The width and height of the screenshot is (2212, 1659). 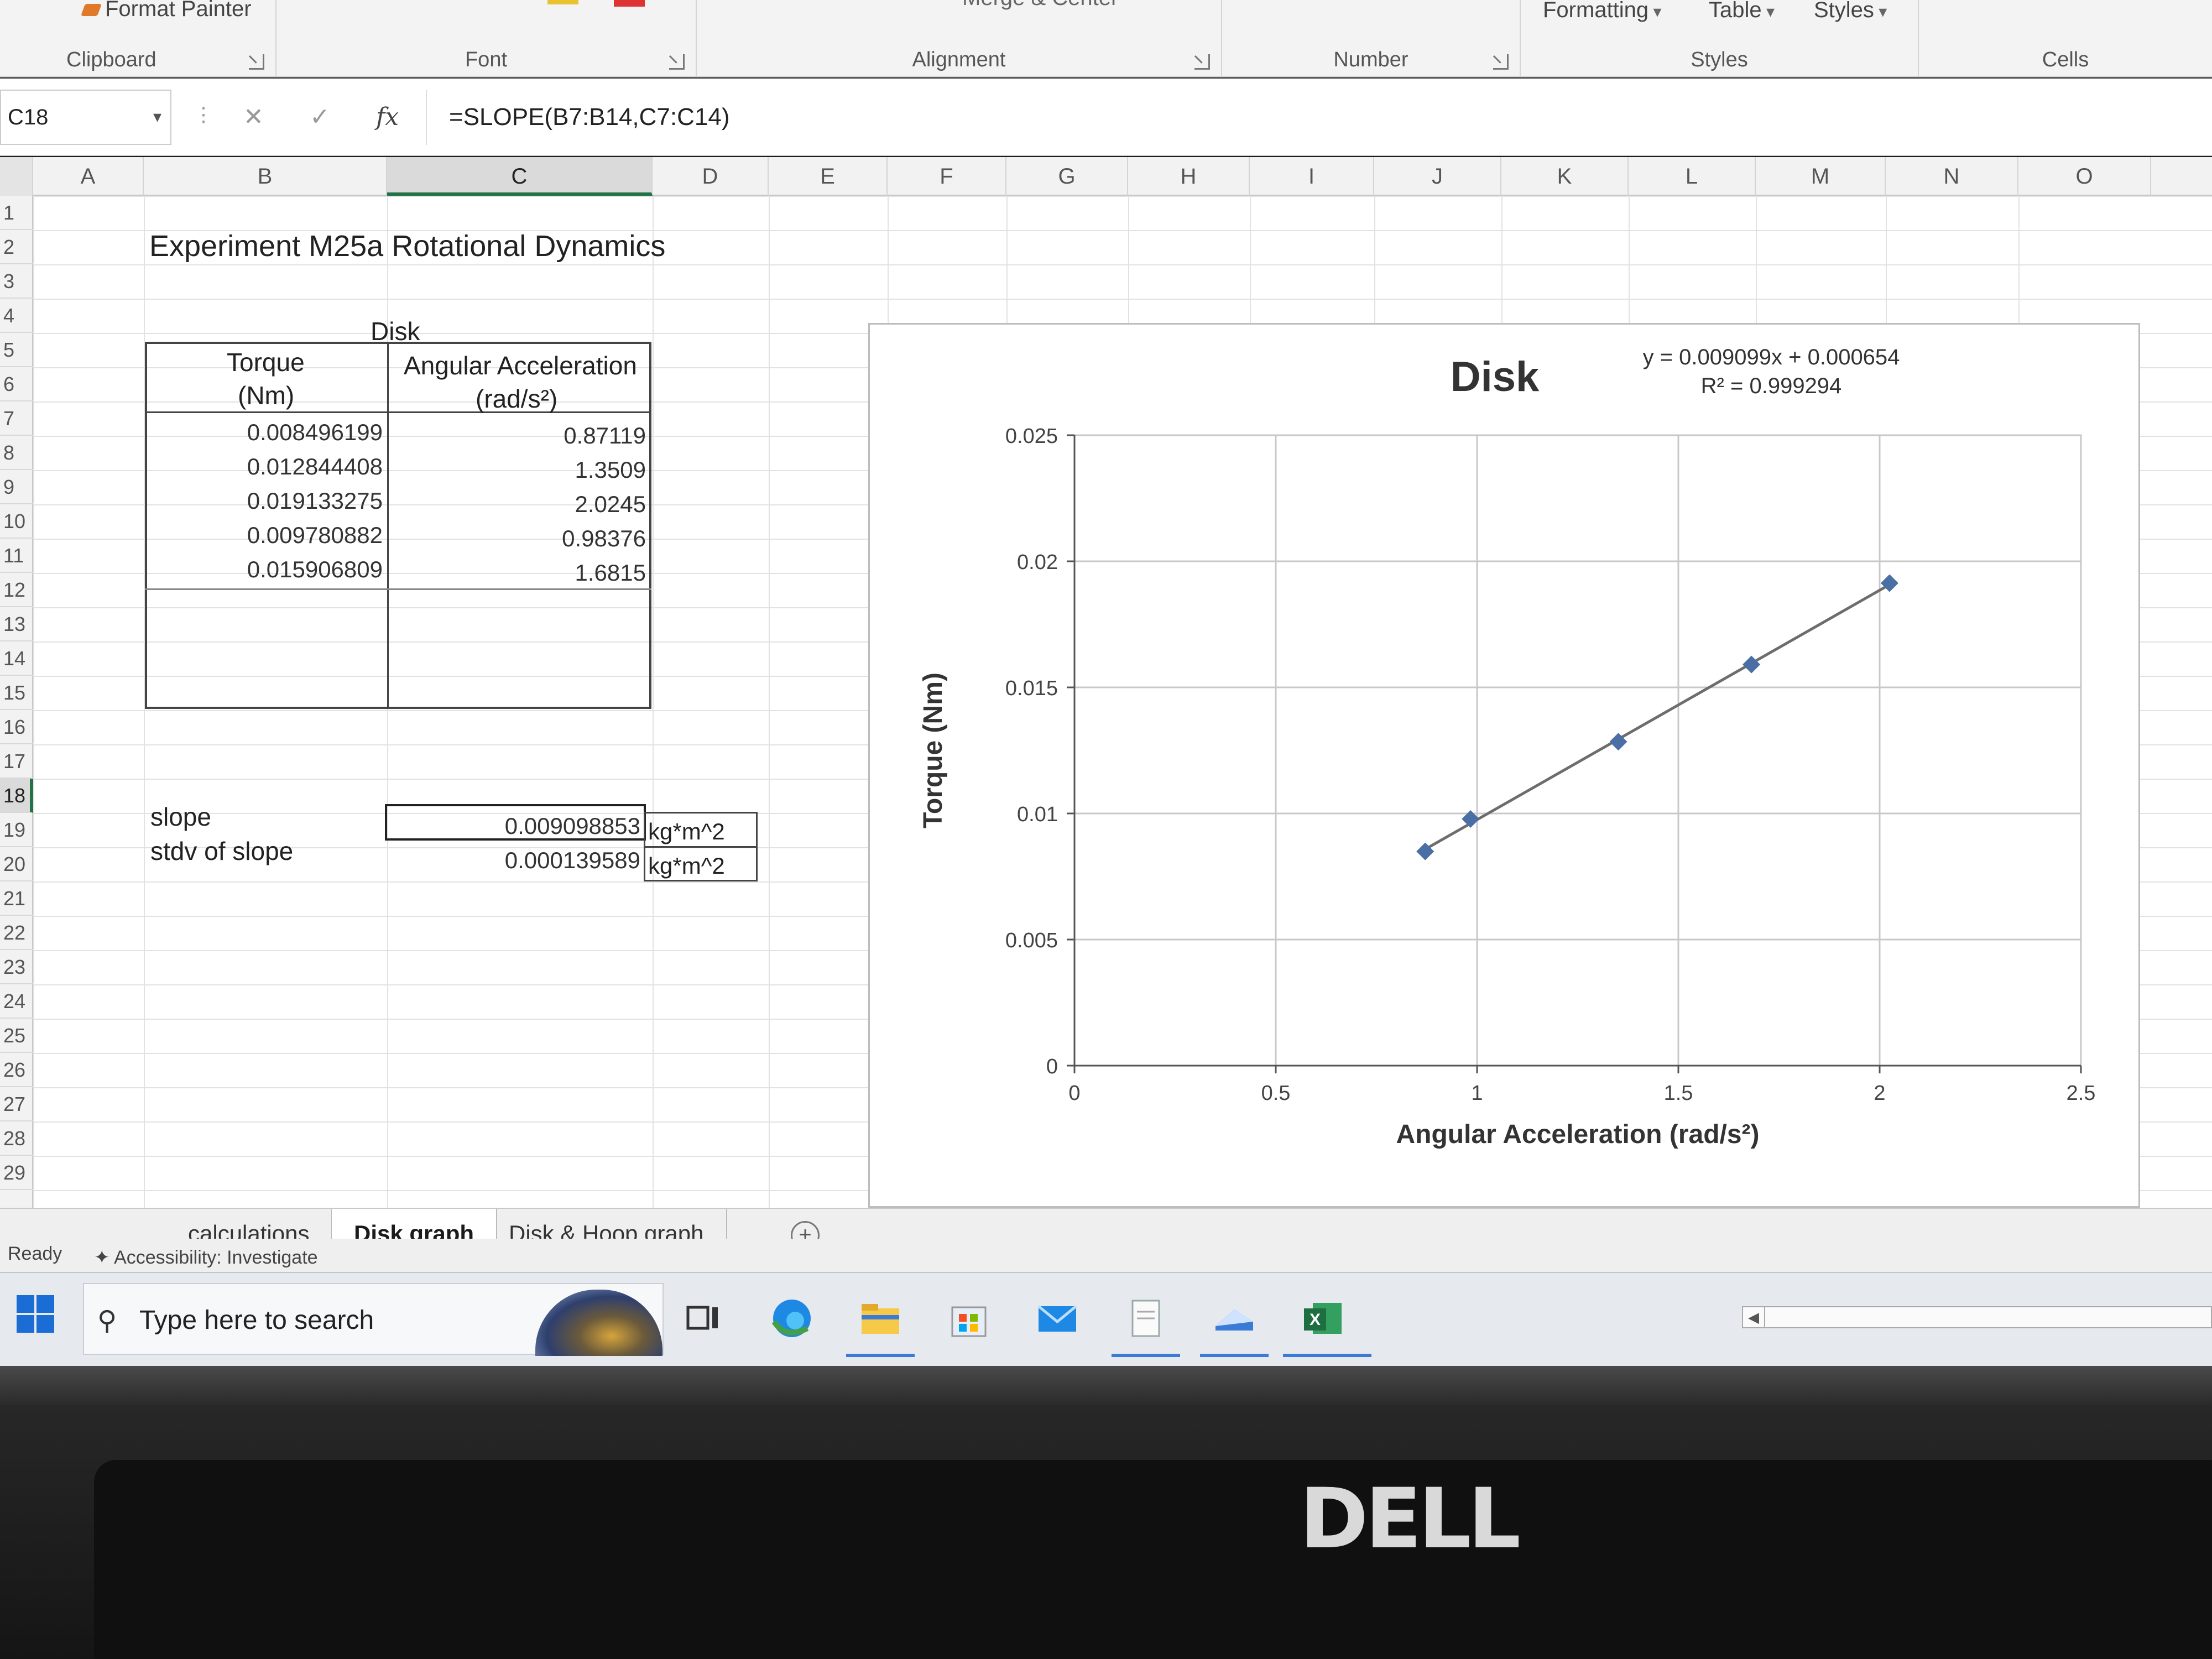 What do you see at coordinates (17, 350) in the screenshot?
I see `row-header-5: 5` at bounding box center [17, 350].